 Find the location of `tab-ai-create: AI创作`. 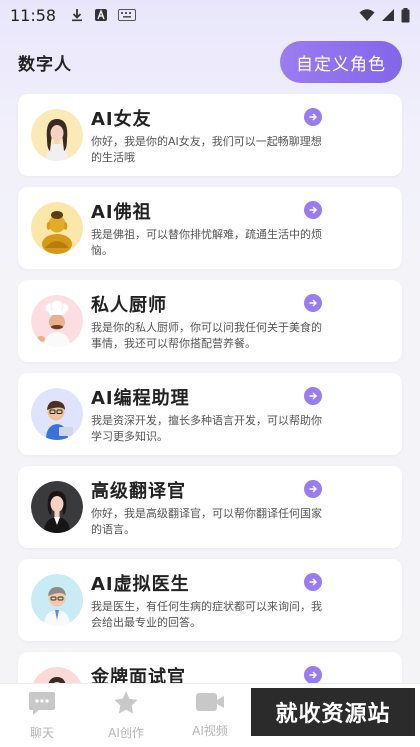

tab-ai-create: AI创作 is located at coordinates (126, 715).